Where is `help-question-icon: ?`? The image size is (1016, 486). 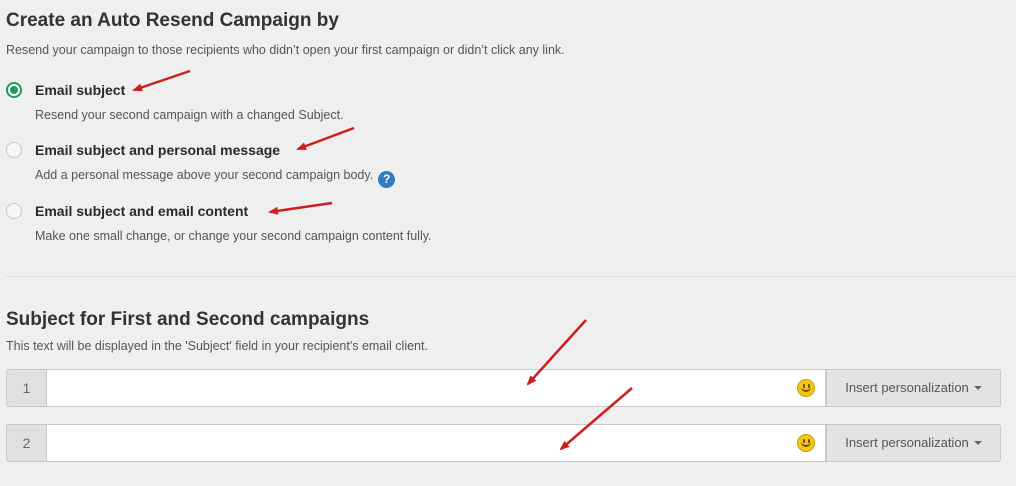 help-question-icon: ? is located at coordinates (387, 179).